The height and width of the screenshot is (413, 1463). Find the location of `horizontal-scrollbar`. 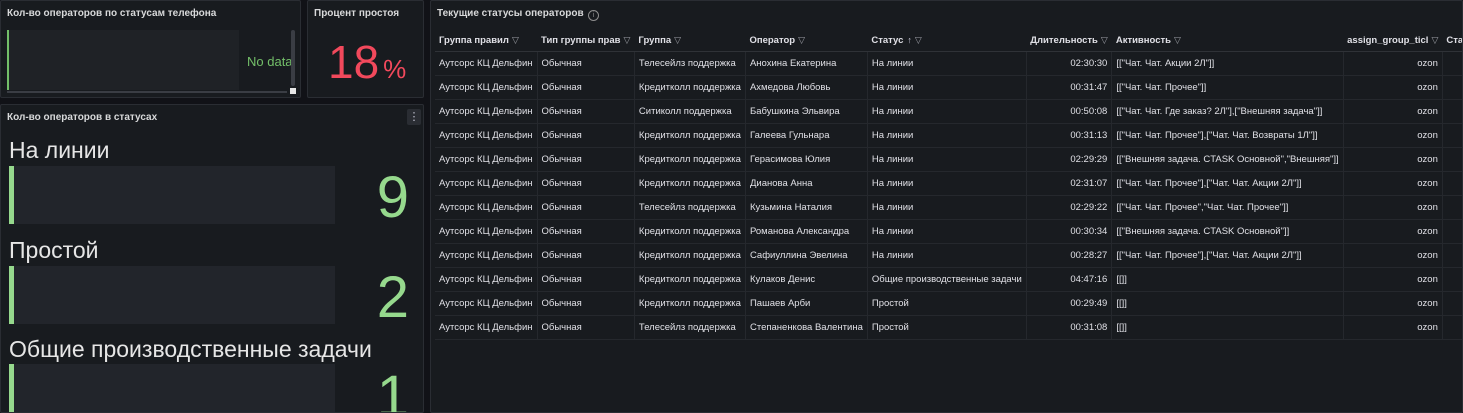

horizontal-scrollbar is located at coordinates (147, 92).